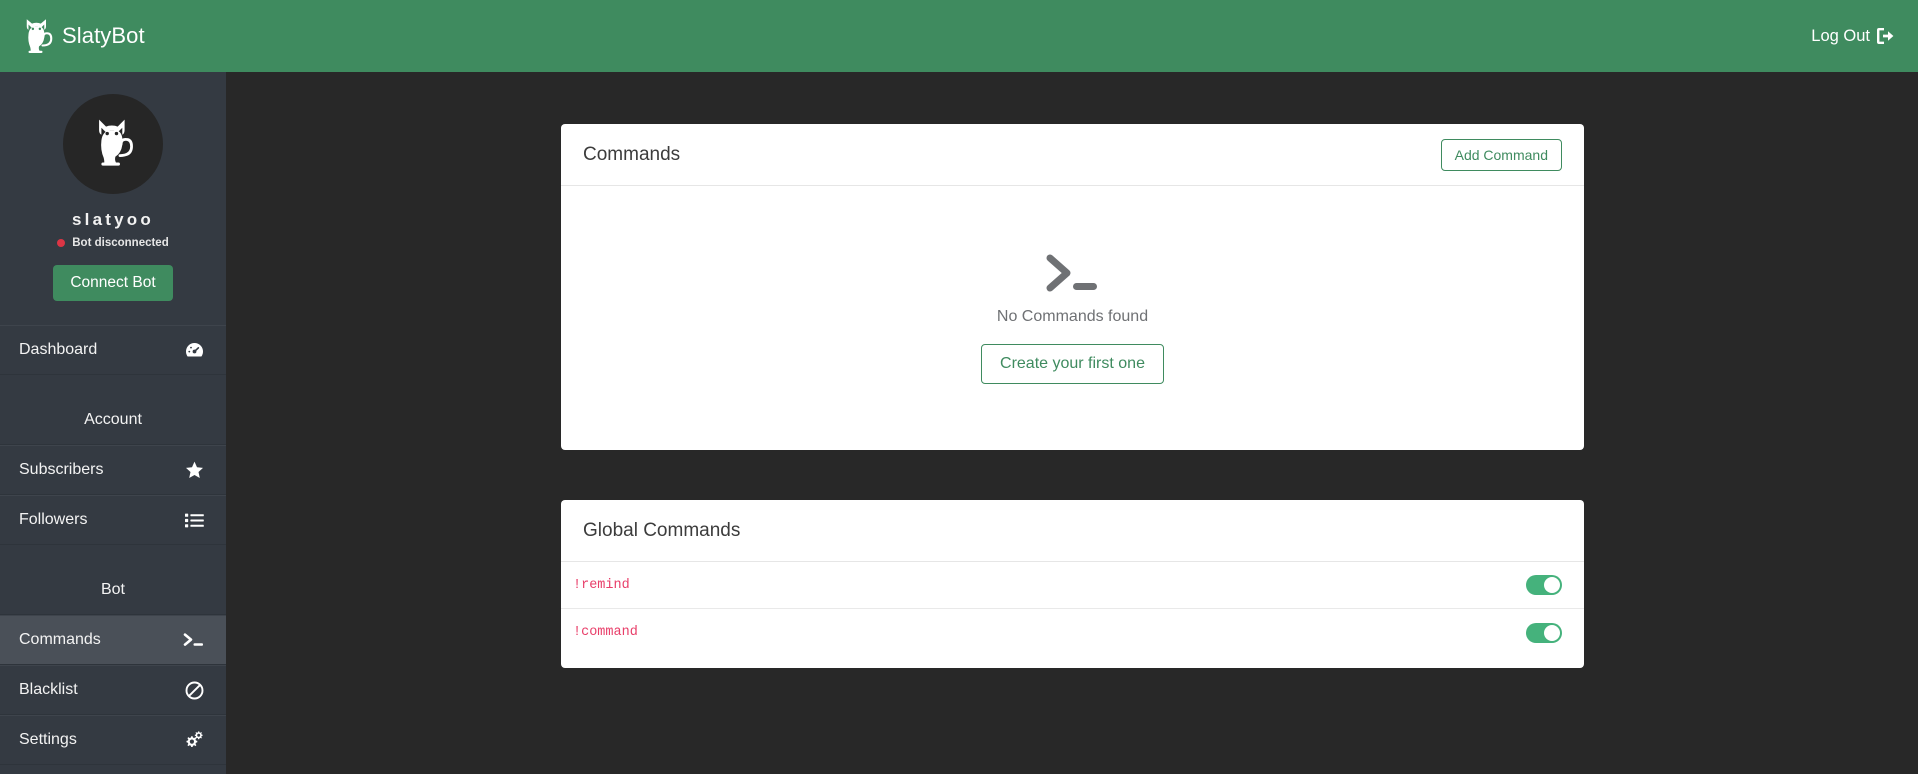  I want to click on star-icon, so click(194, 470).